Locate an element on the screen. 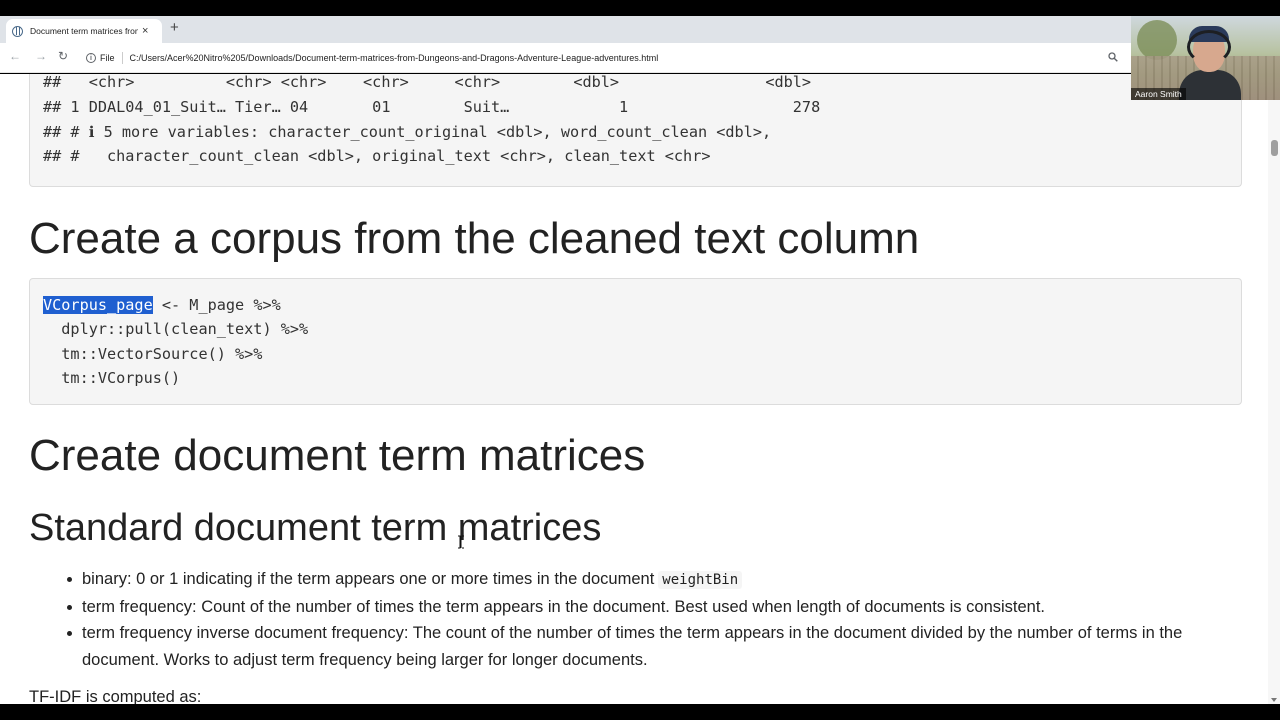 The image size is (1280, 720). scheme-label: File is located at coordinates (107, 58).